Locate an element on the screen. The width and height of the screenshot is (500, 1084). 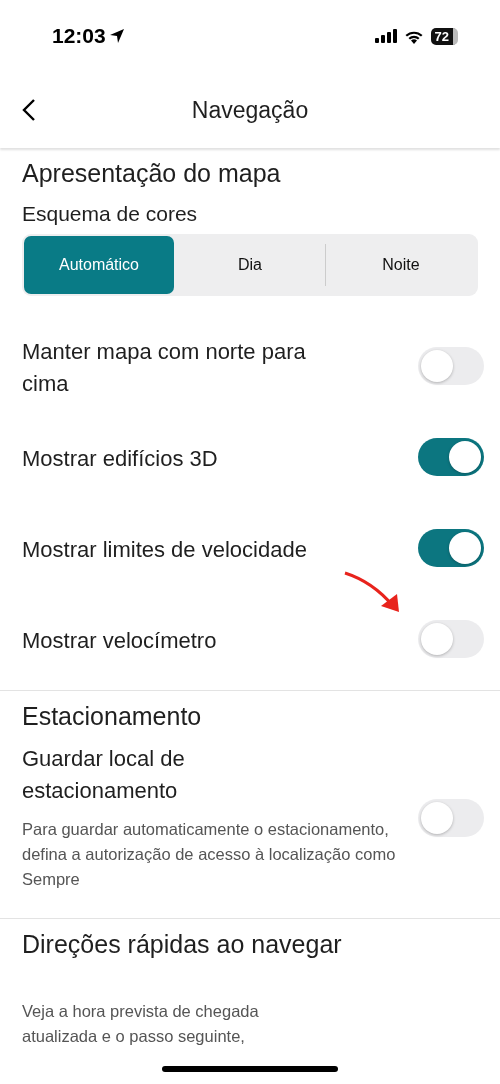
signal-icon is located at coordinates (385, 36).